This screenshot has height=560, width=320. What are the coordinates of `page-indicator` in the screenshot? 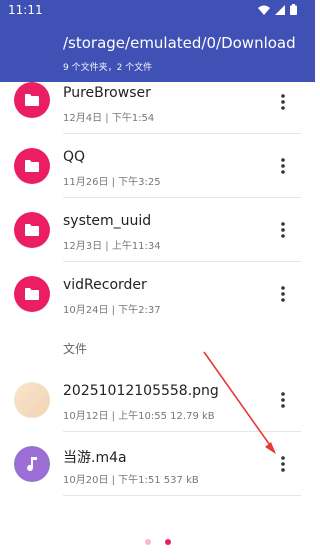 It's located at (158, 542).